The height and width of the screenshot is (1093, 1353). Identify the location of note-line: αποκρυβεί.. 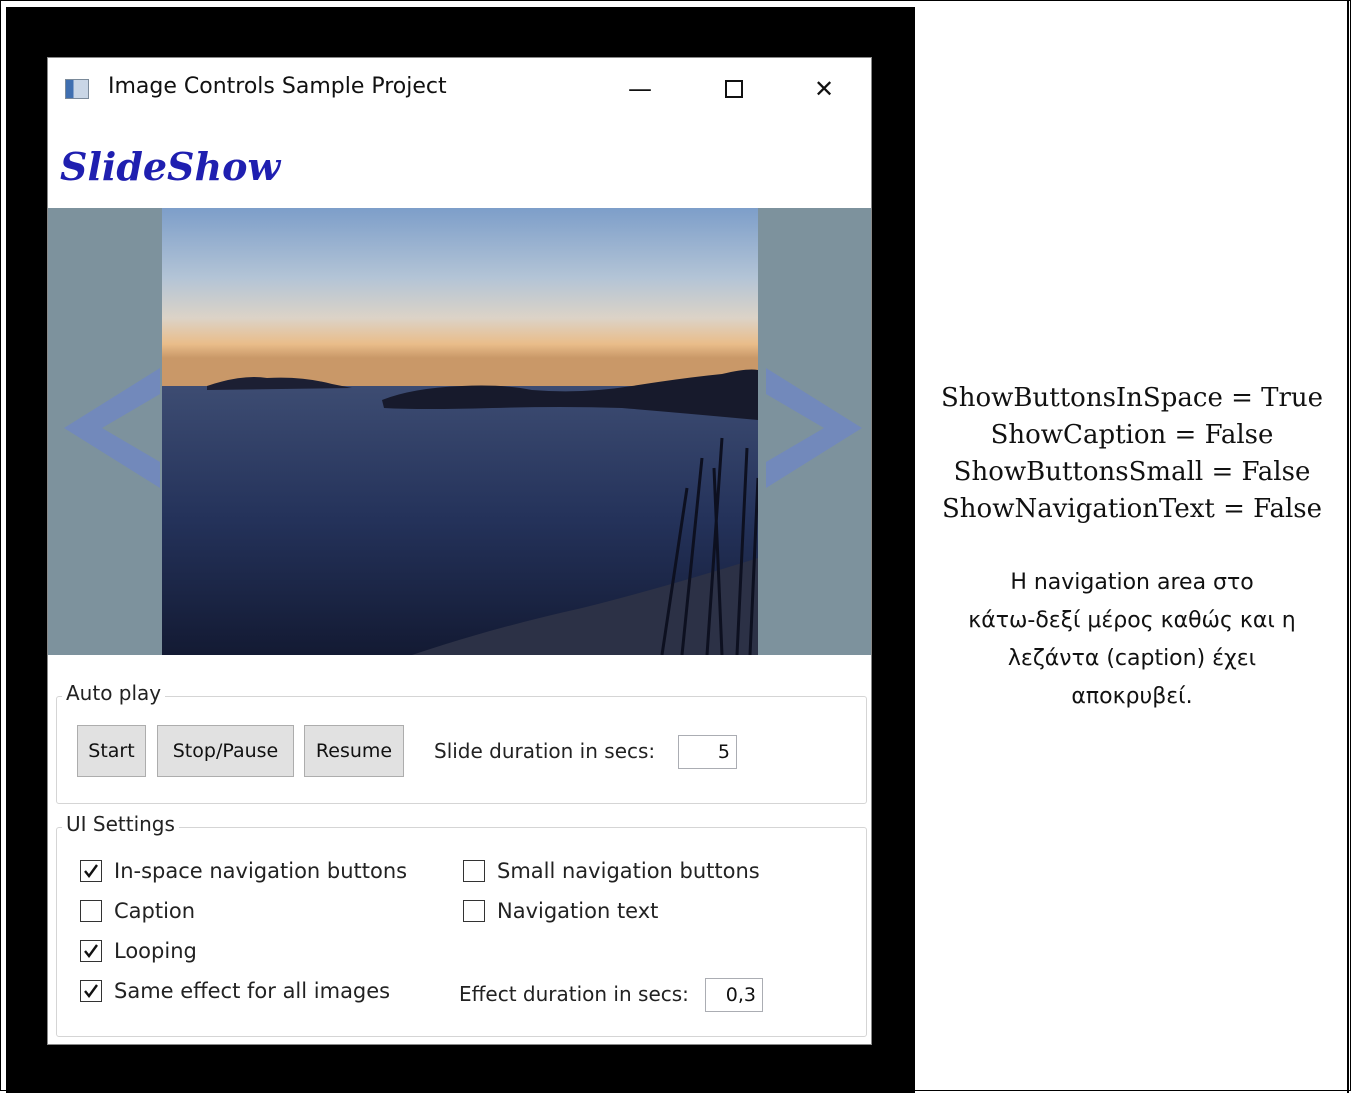
(1132, 696).